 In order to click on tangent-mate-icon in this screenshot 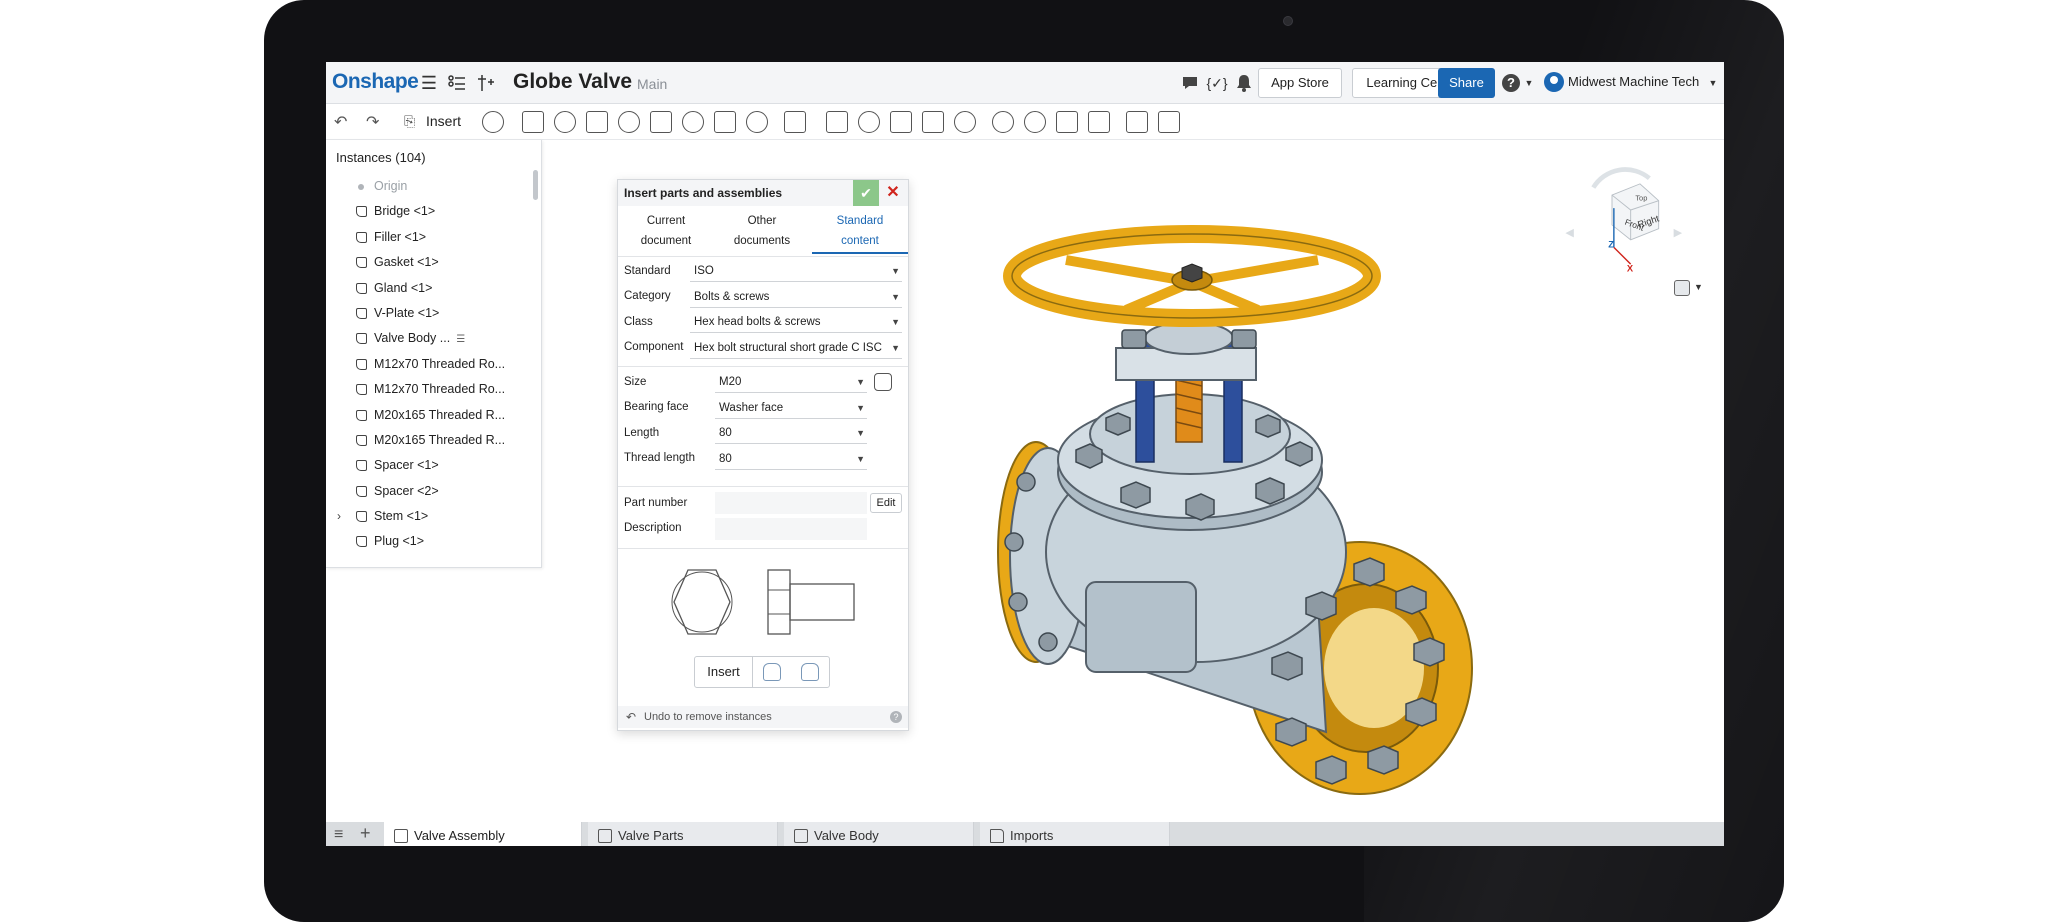, I will do `click(795, 122)`.